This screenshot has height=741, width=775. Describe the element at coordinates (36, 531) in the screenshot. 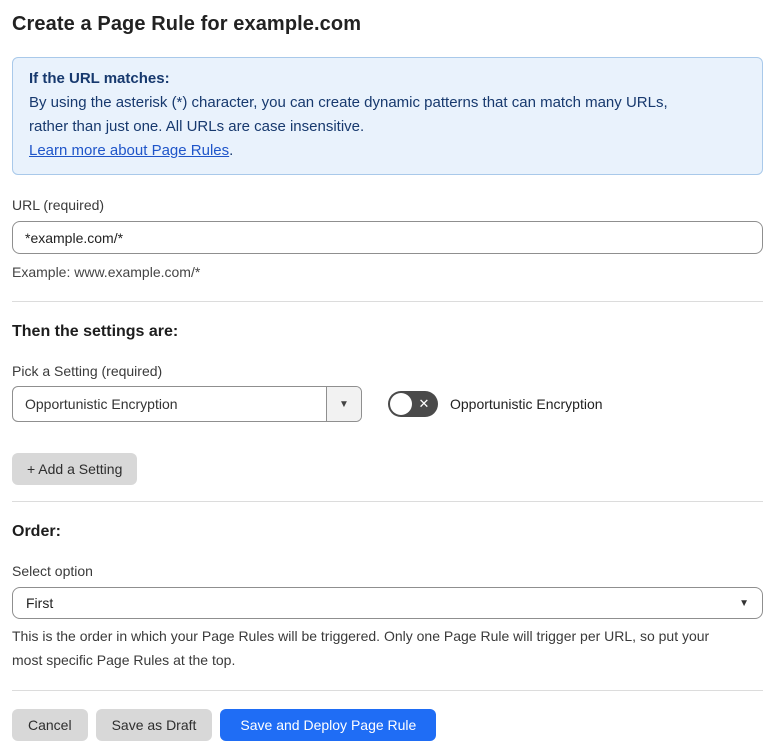

I see `order-section-heading: Order:` at that location.